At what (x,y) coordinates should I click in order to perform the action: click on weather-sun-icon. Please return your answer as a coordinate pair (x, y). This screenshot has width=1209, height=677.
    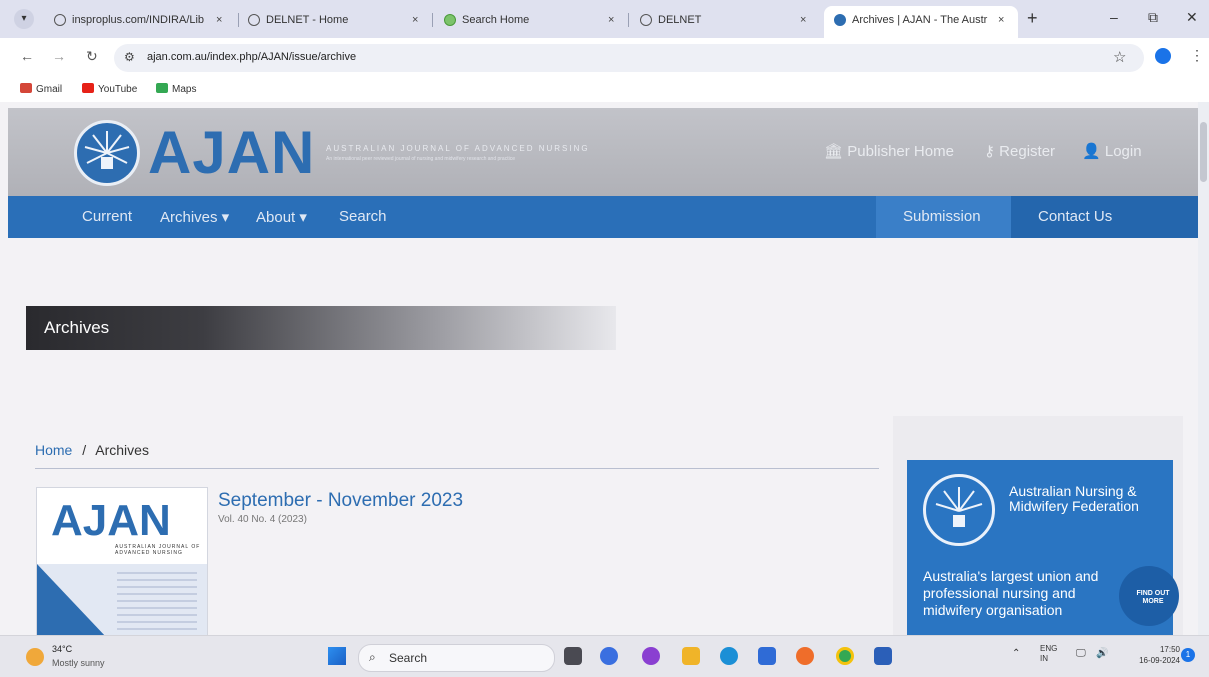
    Looking at the image, I should click on (35, 657).